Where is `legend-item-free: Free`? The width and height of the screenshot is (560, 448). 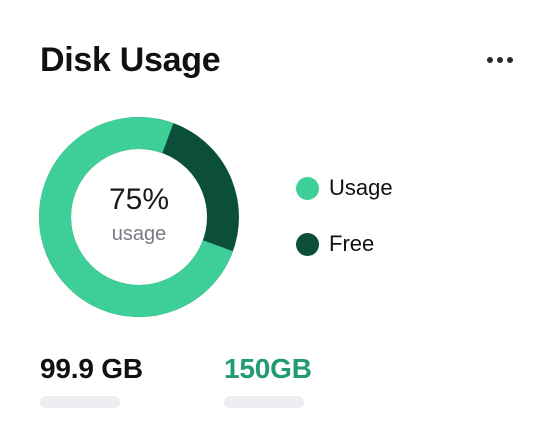 legend-item-free: Free is located at coordinates (344, 244).